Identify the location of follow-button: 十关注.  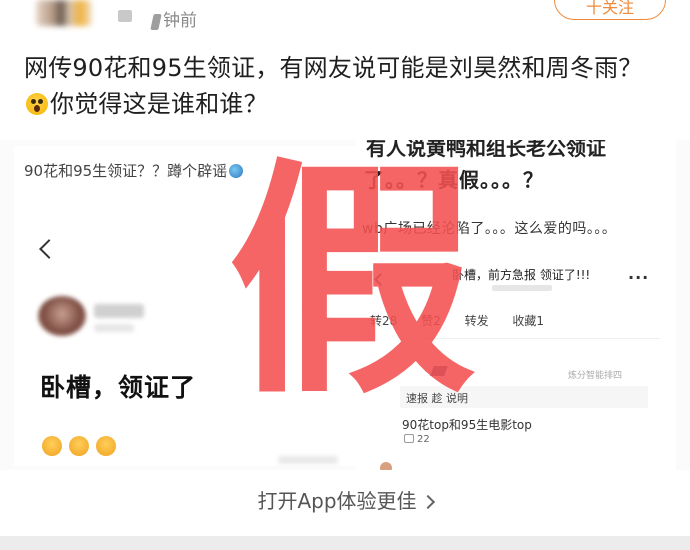
(610, 10).